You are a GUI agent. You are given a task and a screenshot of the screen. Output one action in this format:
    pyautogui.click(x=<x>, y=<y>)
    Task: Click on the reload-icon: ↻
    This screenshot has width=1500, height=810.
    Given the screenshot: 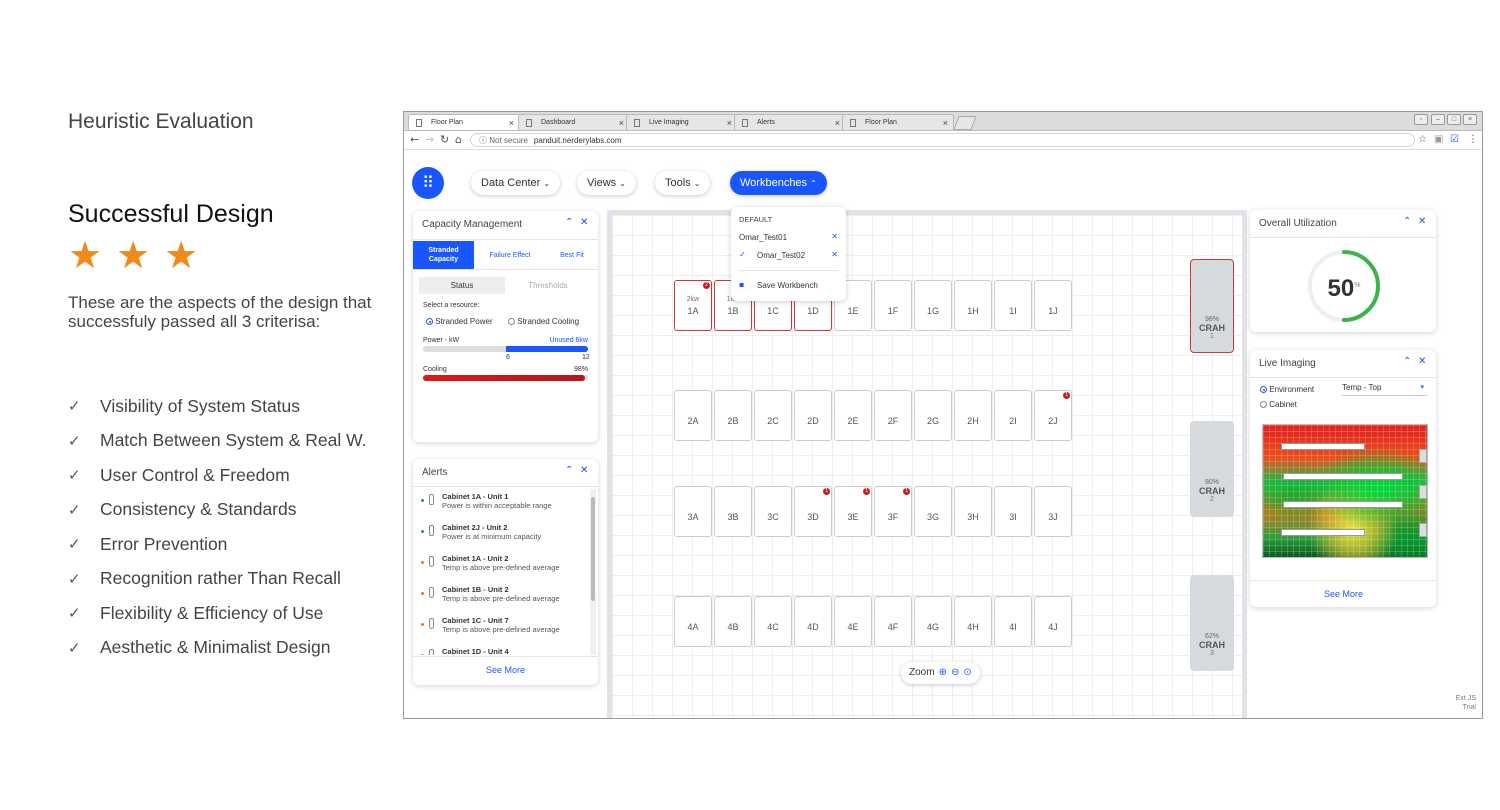 What is the action you would take?
    pyautogui.click(x=444, y=140)
    